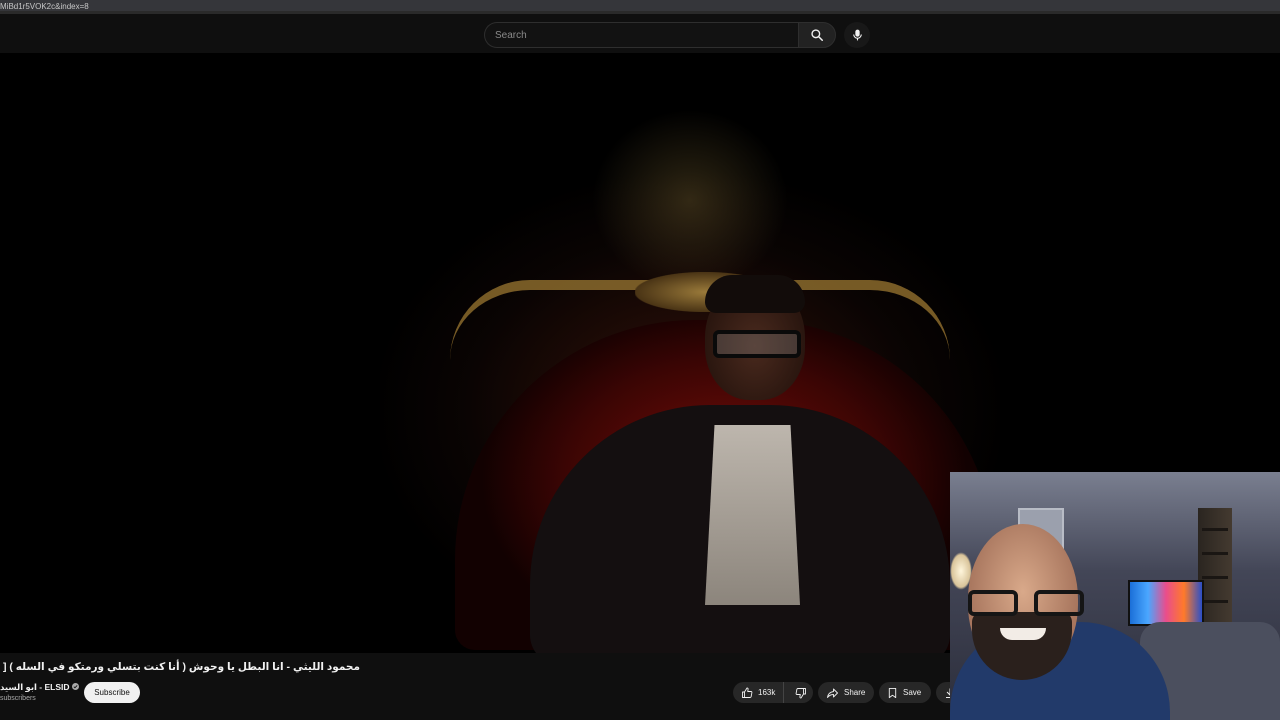  I want to click on mic-icon, so click(857, 35).